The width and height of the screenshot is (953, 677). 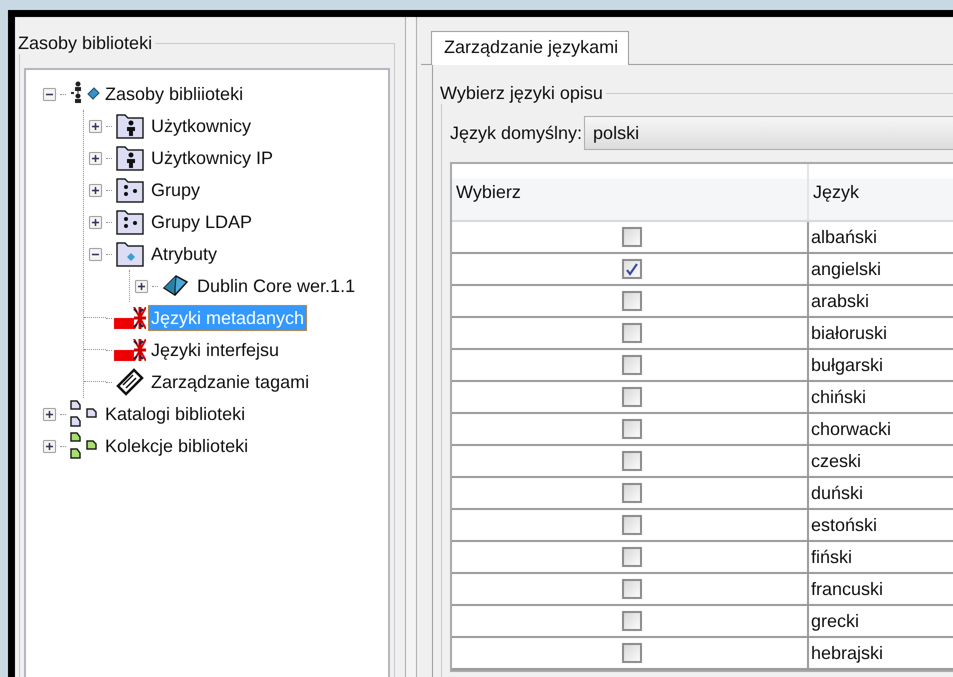 What do you see at coordinates (212, 158) in the screenshot?
I see `tree-item: Użytkownicy IP` at bounding box center [212, 158].